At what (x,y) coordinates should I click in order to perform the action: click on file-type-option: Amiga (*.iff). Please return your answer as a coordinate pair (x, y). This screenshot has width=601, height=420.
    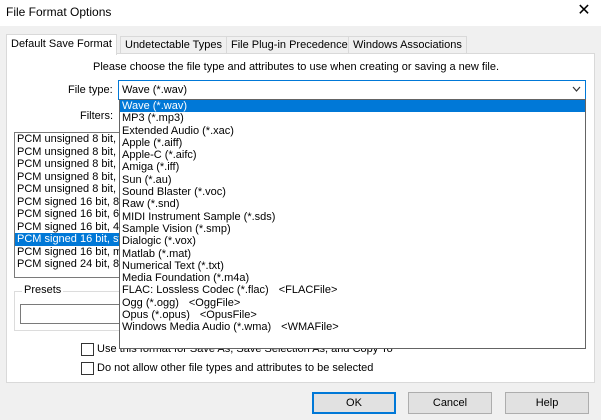
    Looking at the image, I should click on (352, 167).